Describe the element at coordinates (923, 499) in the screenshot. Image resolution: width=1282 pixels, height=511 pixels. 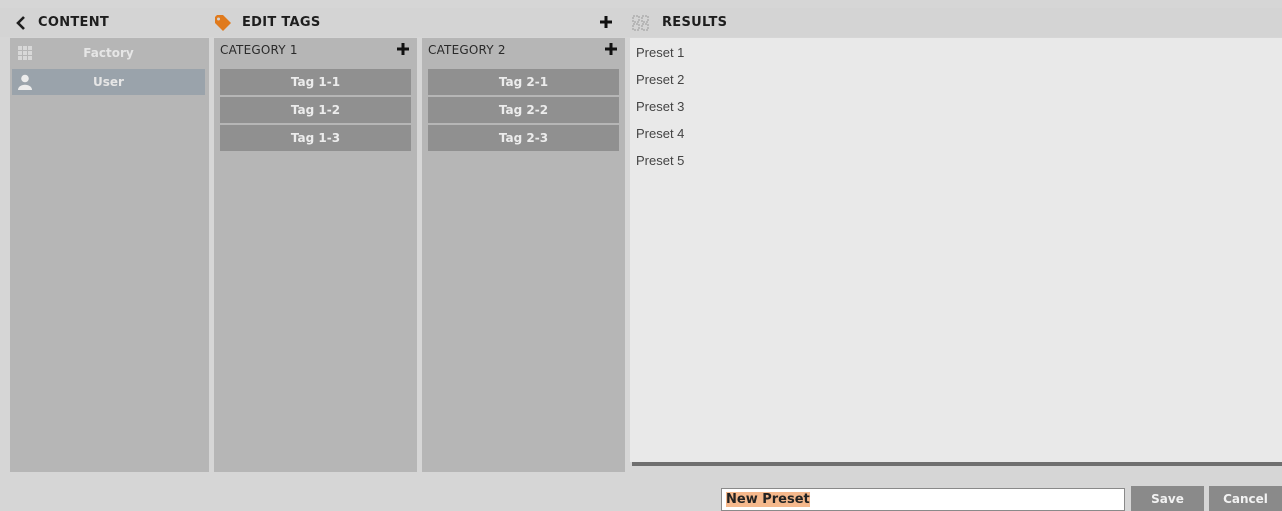
I see `preset-name-input` at that location.